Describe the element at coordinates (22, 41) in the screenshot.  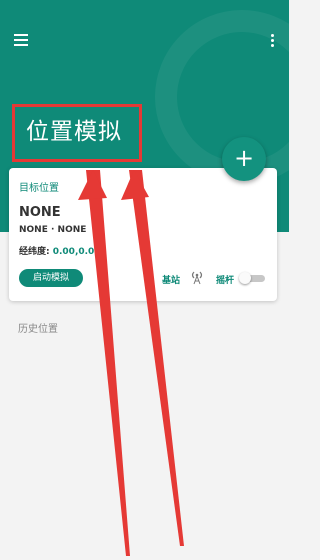
I see `menu-icon` at that location.